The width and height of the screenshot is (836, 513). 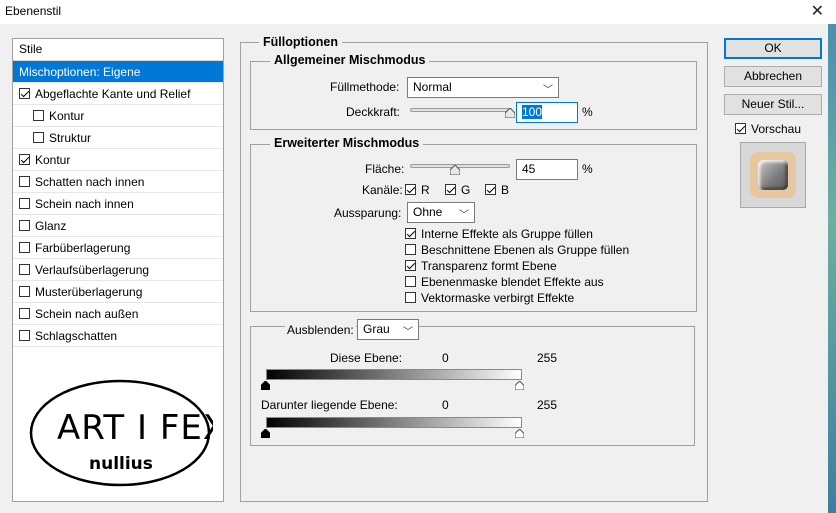 What do you see at coordinates (489, 298) in the screenshot?
I see `advanced-option: Vektormaske verbirgt Effekte` at bounding box center [489, 298].